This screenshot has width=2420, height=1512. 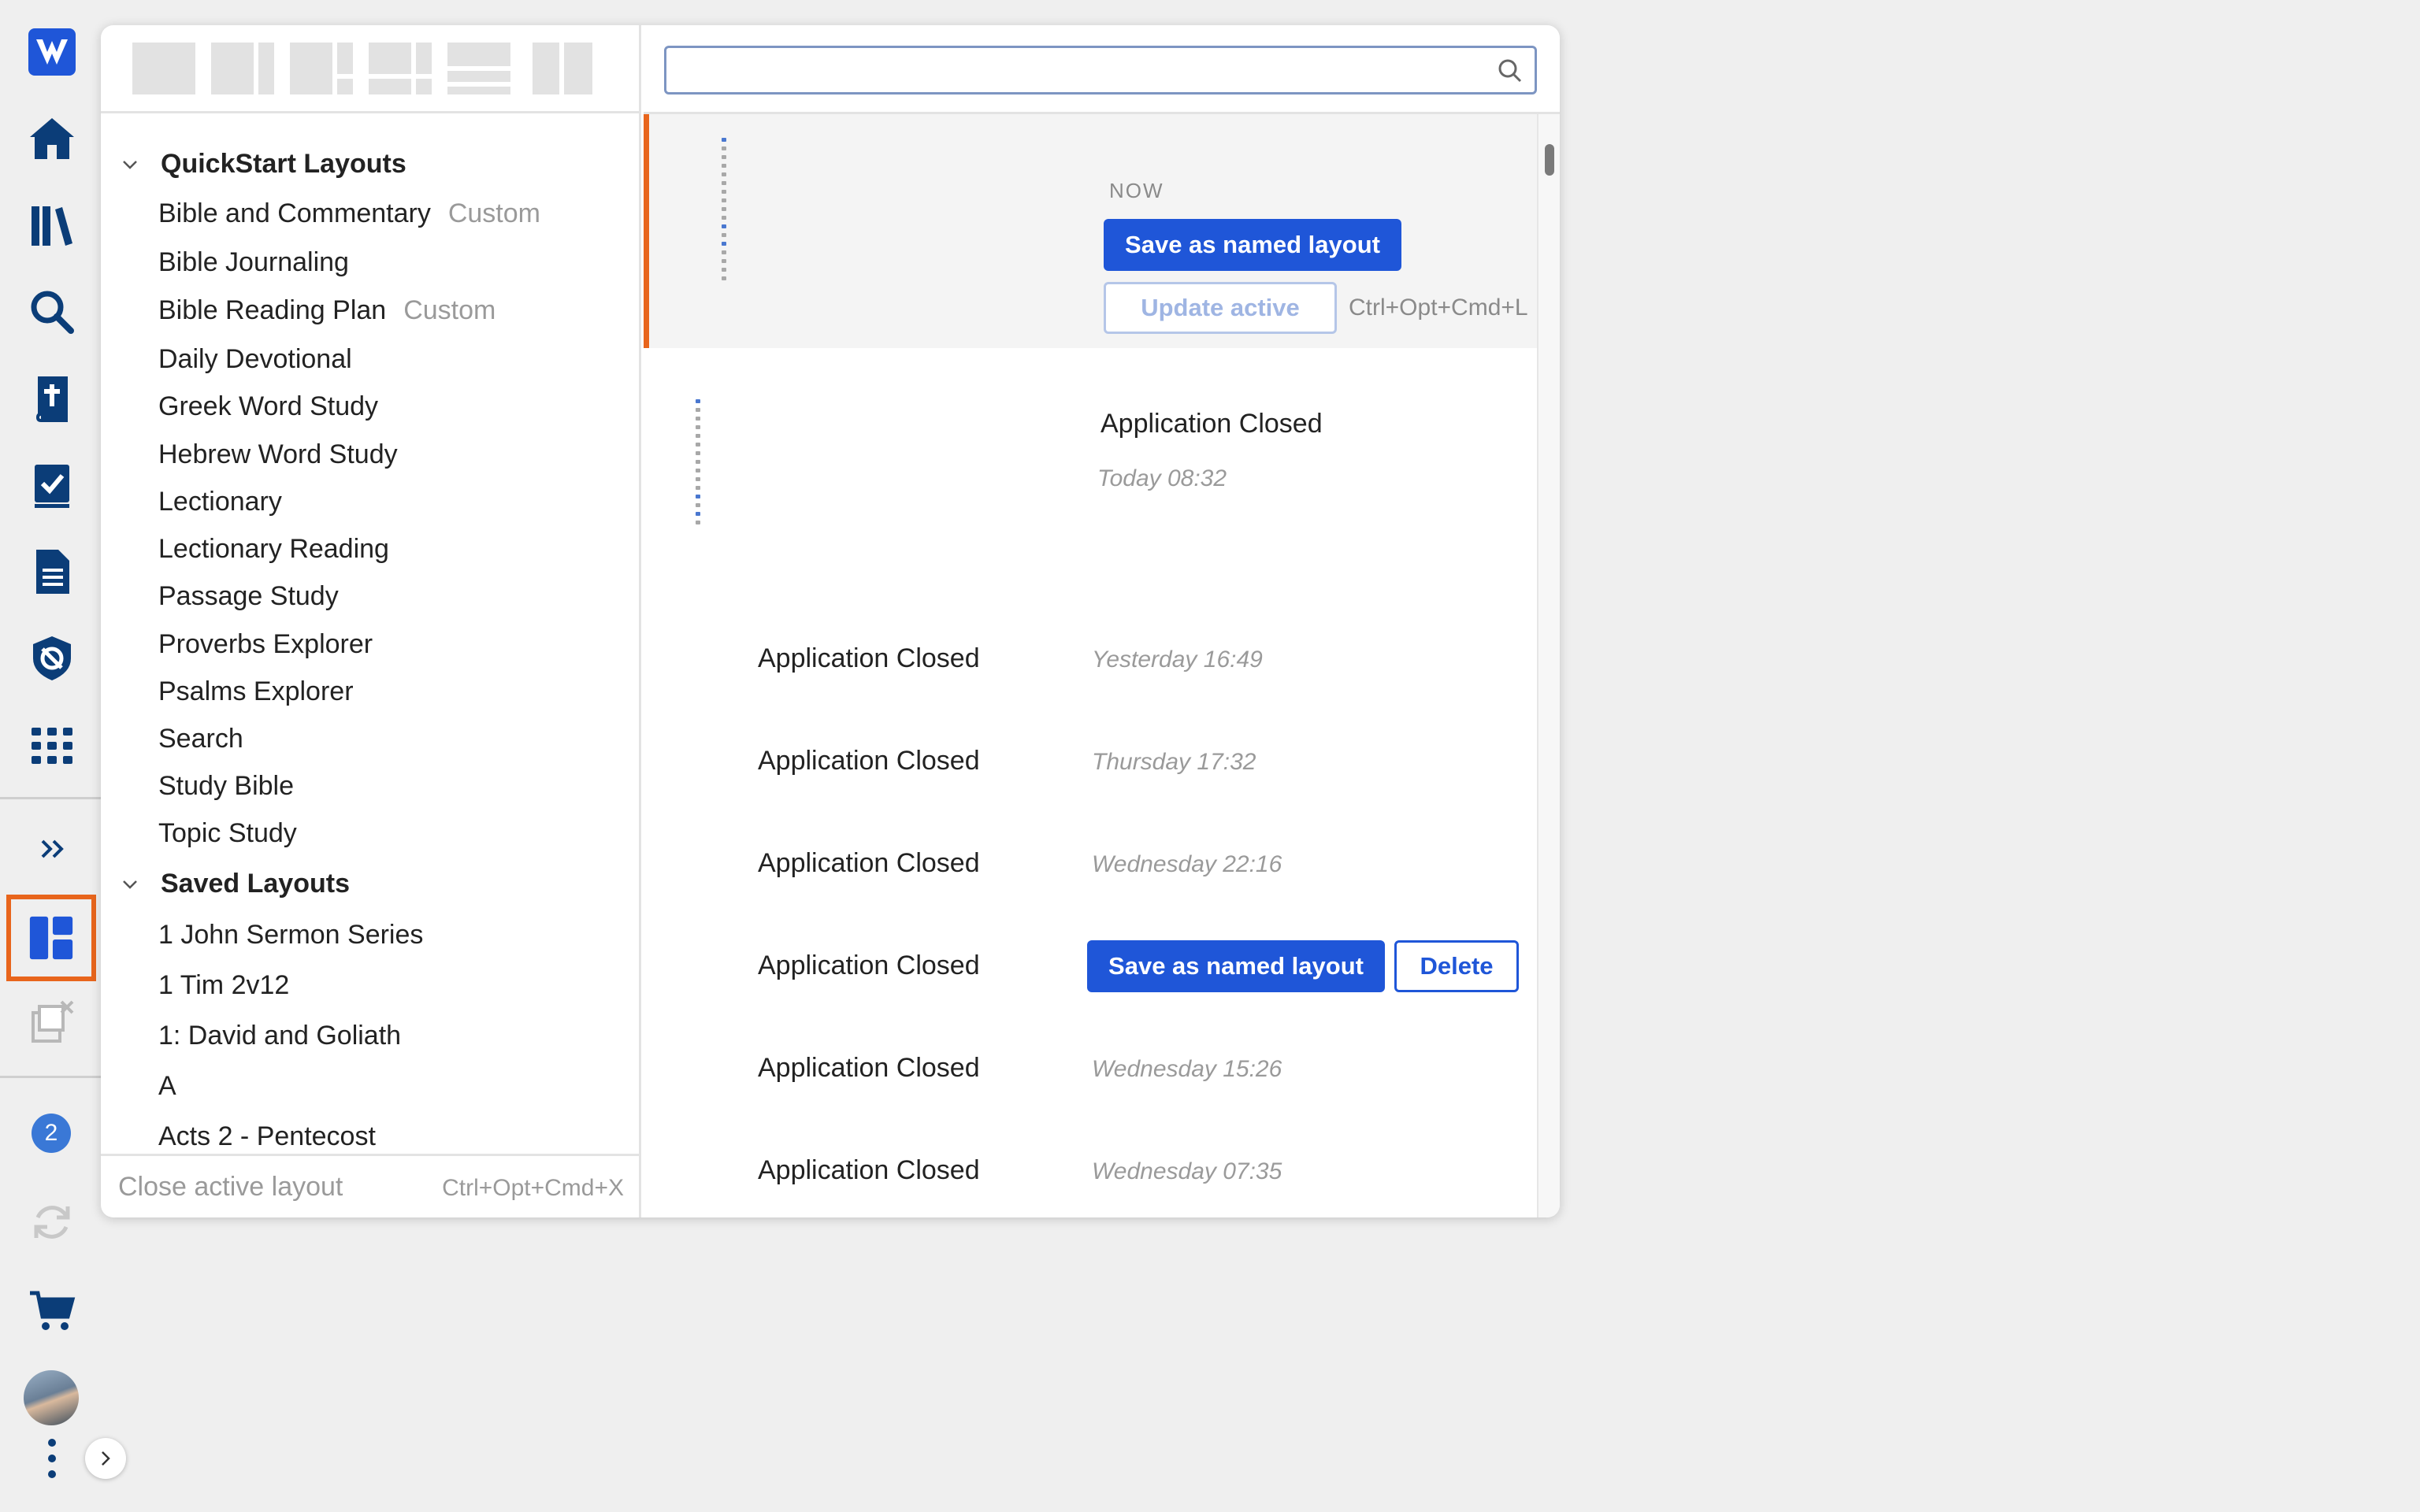 I want to click on group-title: Saved Layouts, so click(x=256, y=884).